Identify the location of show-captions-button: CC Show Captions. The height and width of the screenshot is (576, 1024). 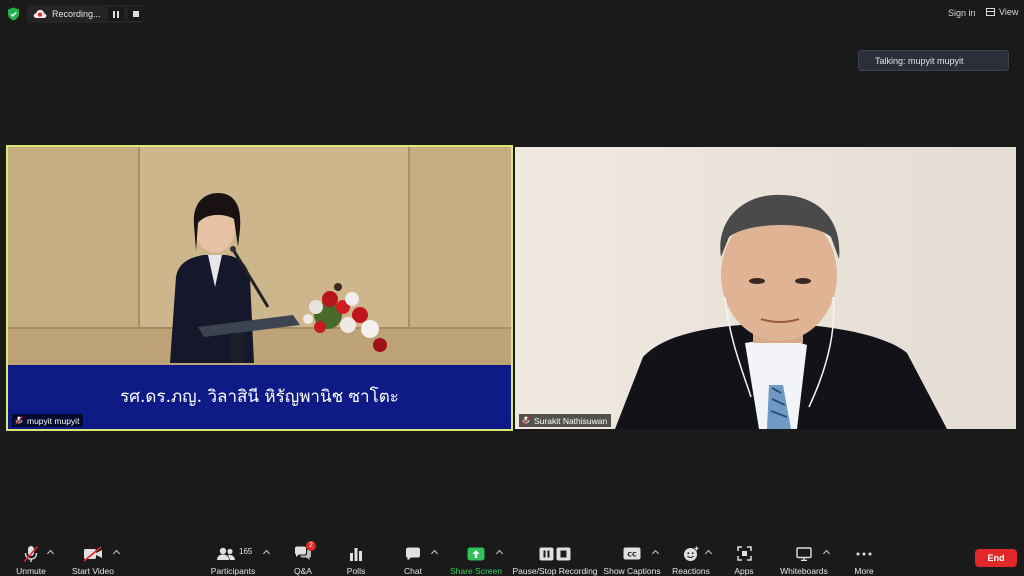
(632, 556).